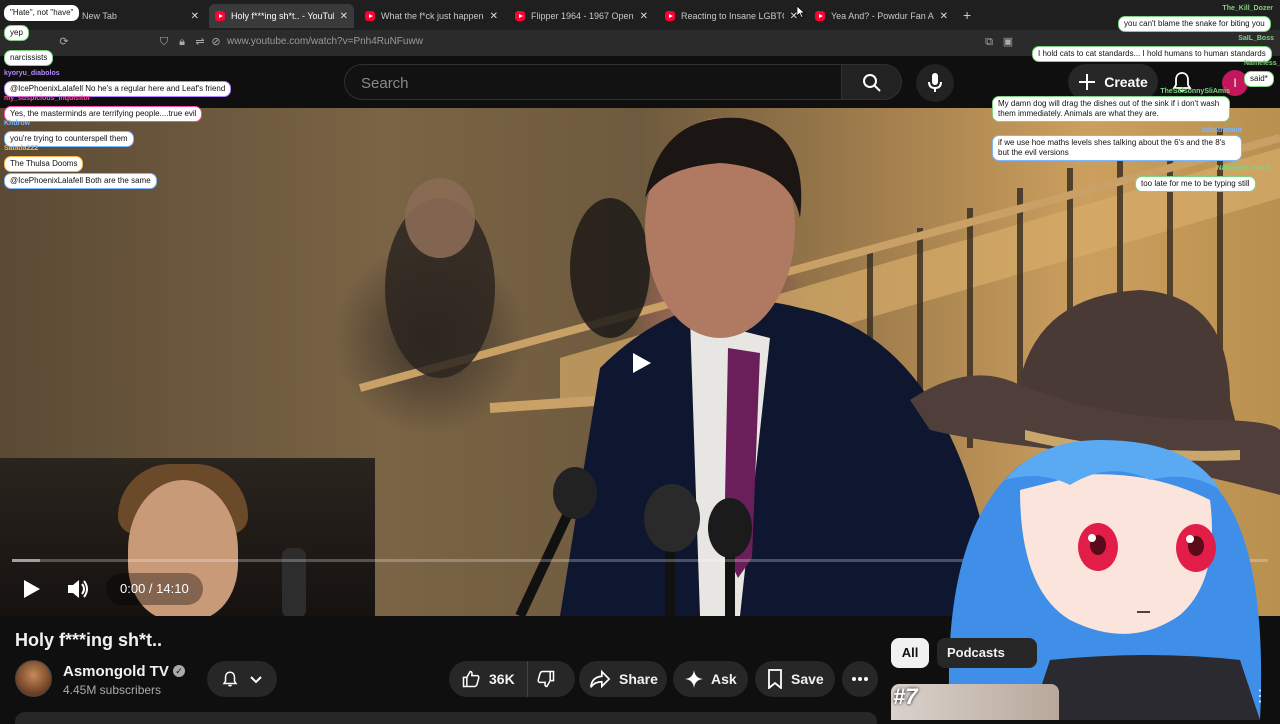 The width and height of the screenshot is (1280, 724). What do you see at coordinates (132, 16) in the screenshot?
I see `tab-new-tab: New Tab ✕` at bounding box center [132, 16].